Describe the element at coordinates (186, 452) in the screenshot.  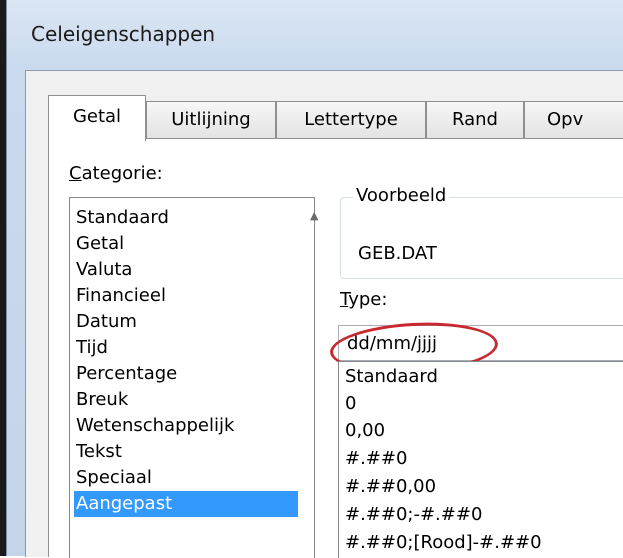
I see `list-item: Tekst` at that location.